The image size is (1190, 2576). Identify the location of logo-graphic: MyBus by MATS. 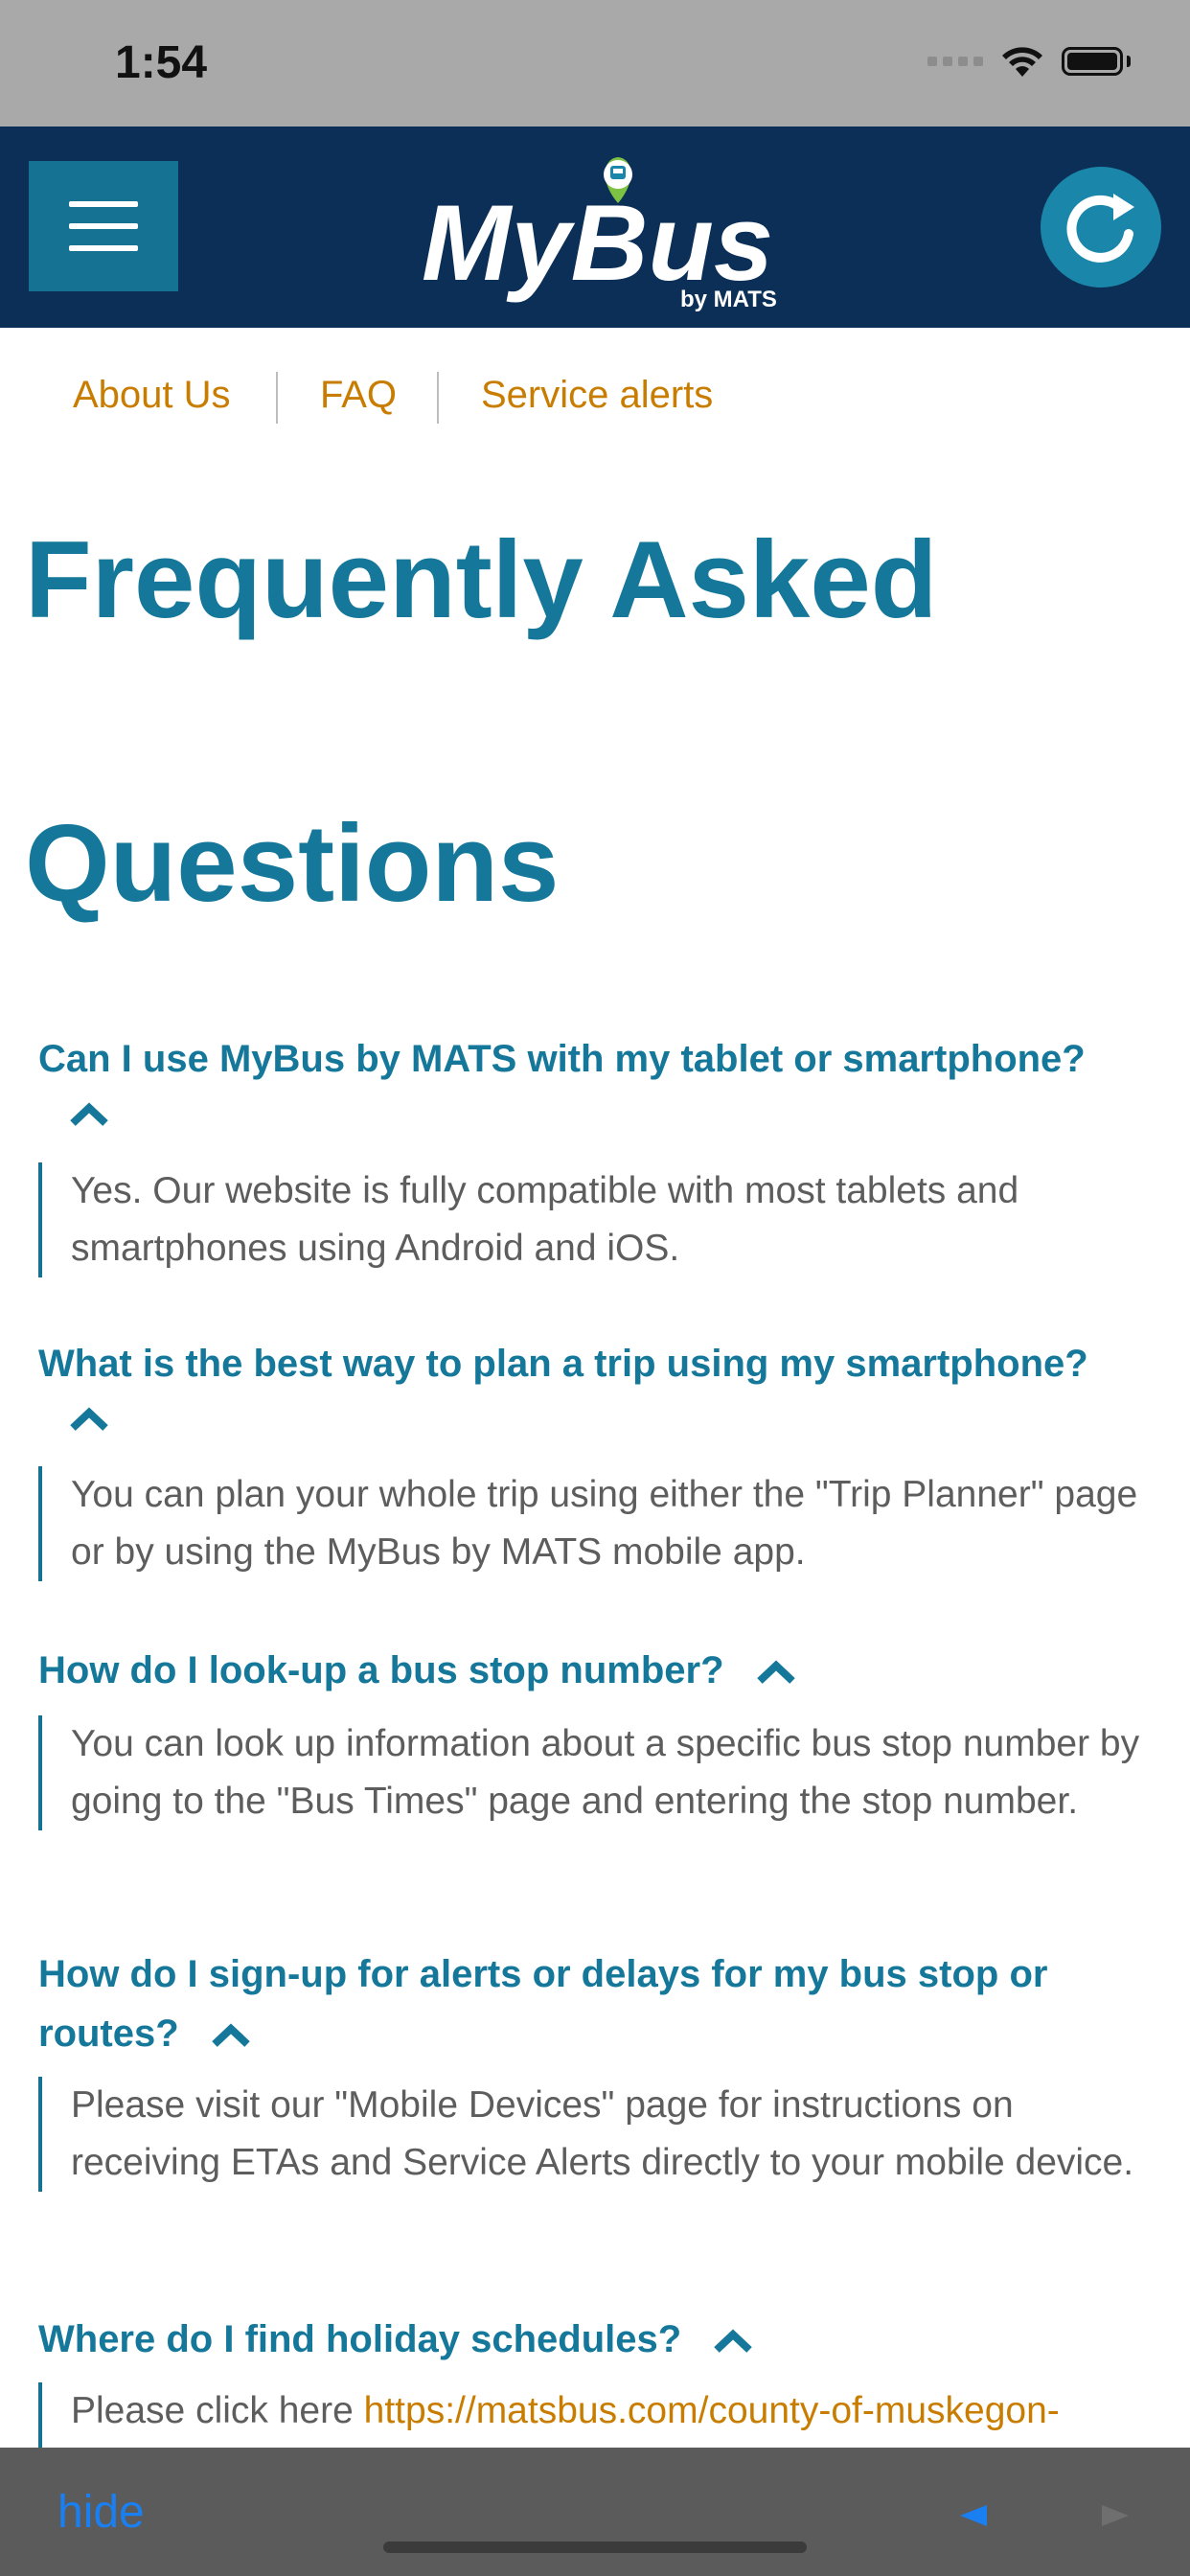
(600, 234).